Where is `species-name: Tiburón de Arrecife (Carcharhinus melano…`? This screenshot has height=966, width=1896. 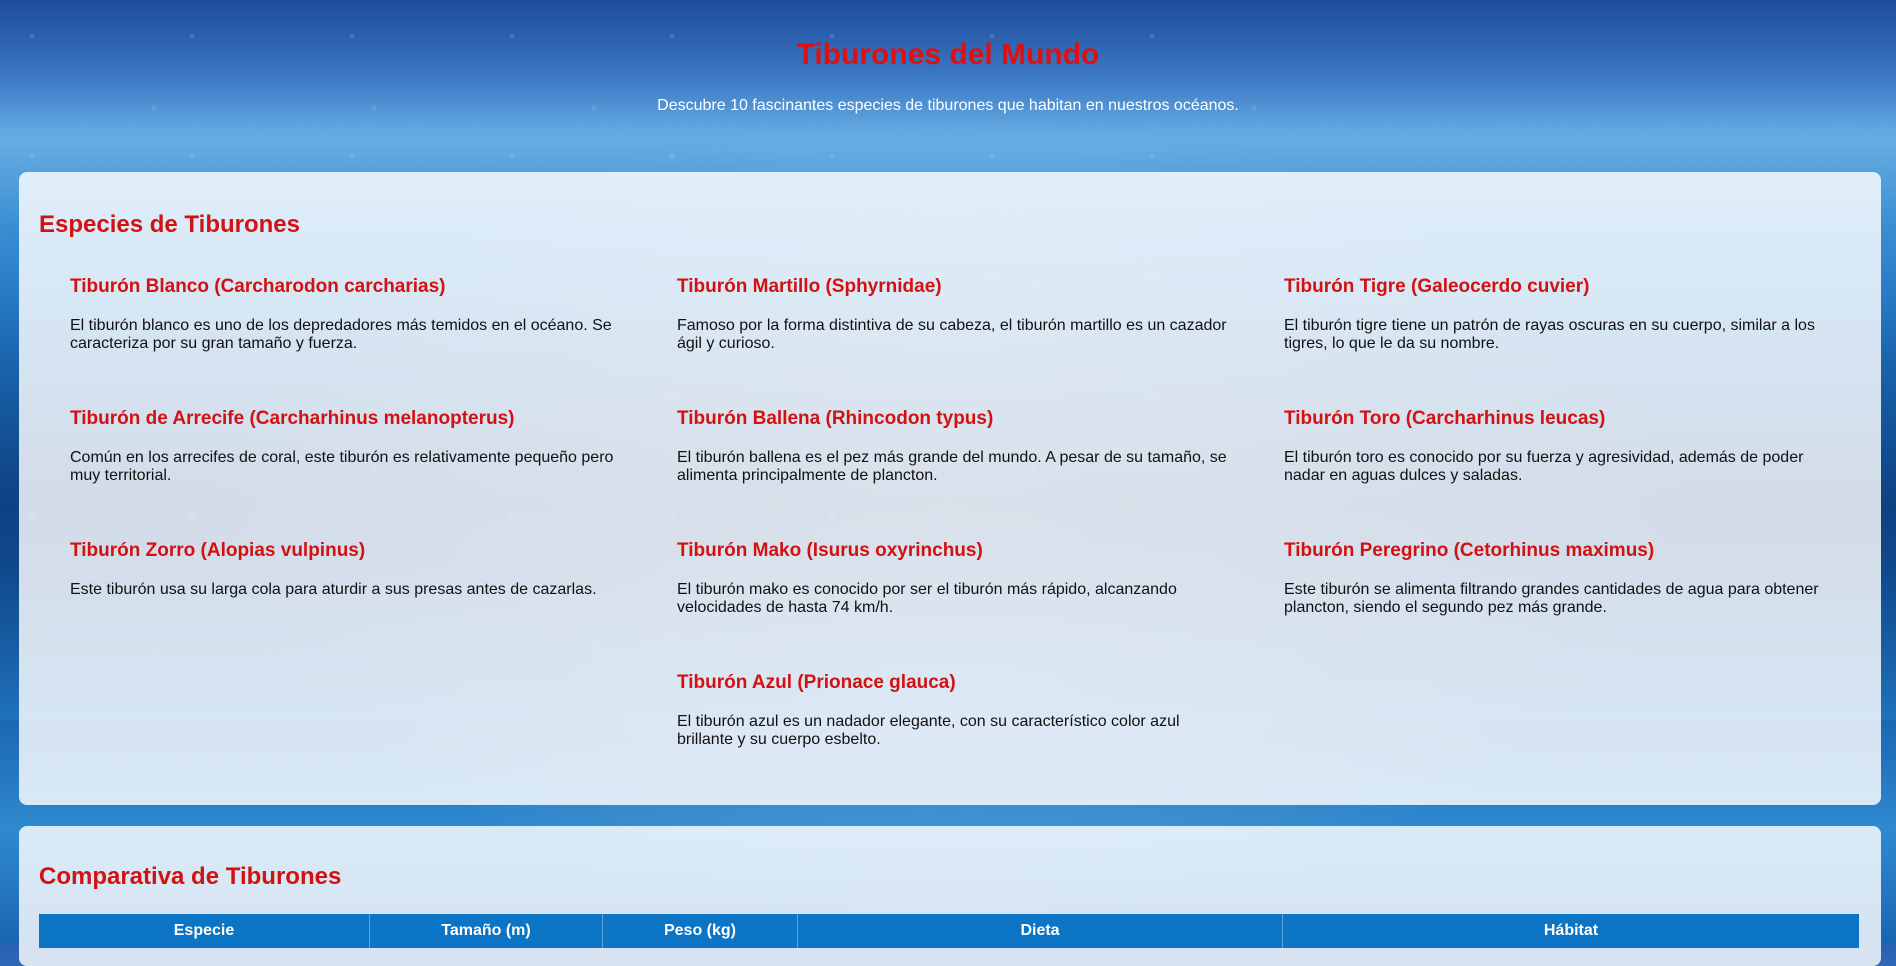
species-name: Tiburón de Arrecife (Carcharhinus melano… is located at coordinates (292, 418).